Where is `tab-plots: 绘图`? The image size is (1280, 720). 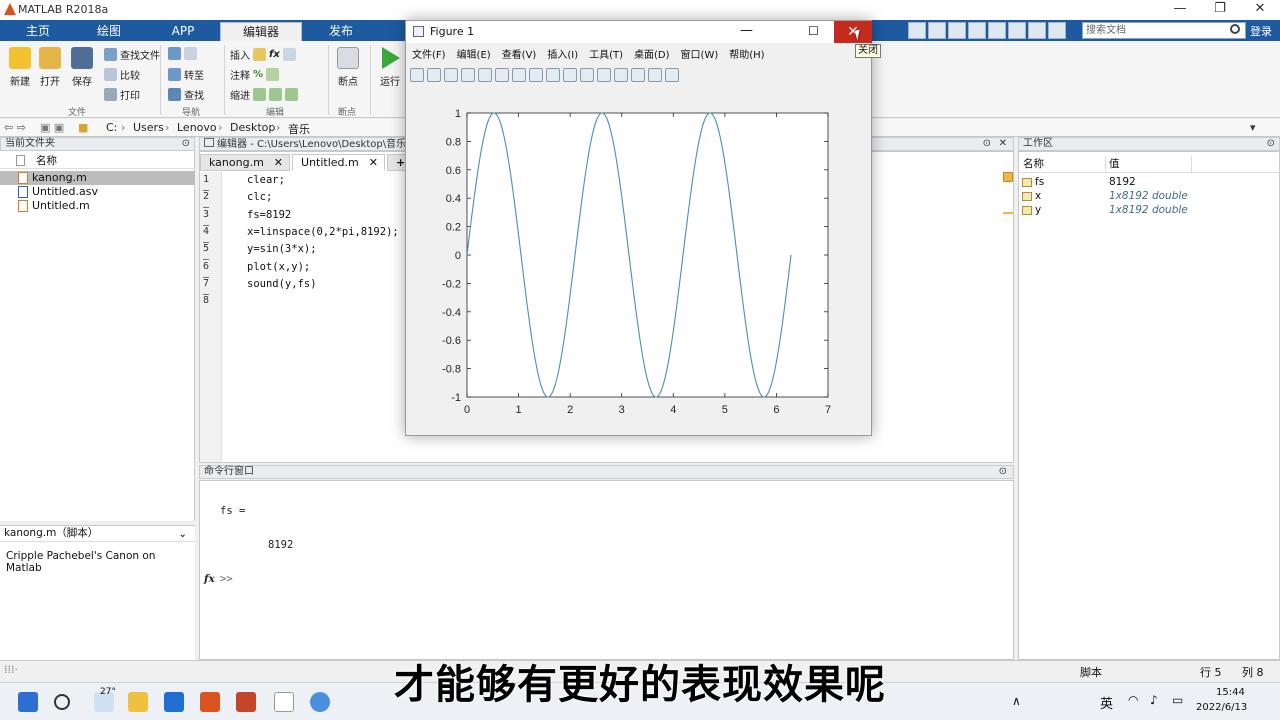 tab-plots: 绘图 is located at coordinates (109, 31).